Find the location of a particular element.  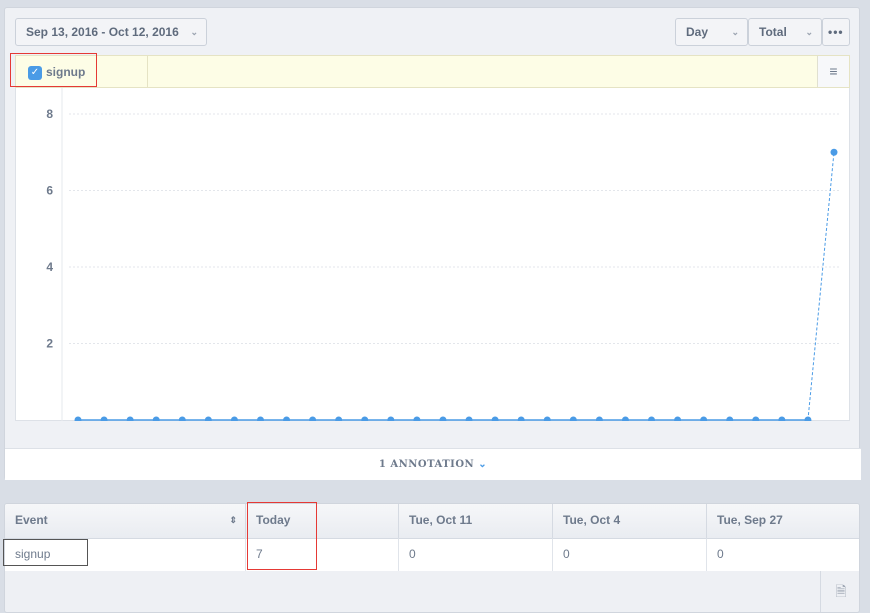

interval-select: Day ⌄ is located at coordinates (711, 32).